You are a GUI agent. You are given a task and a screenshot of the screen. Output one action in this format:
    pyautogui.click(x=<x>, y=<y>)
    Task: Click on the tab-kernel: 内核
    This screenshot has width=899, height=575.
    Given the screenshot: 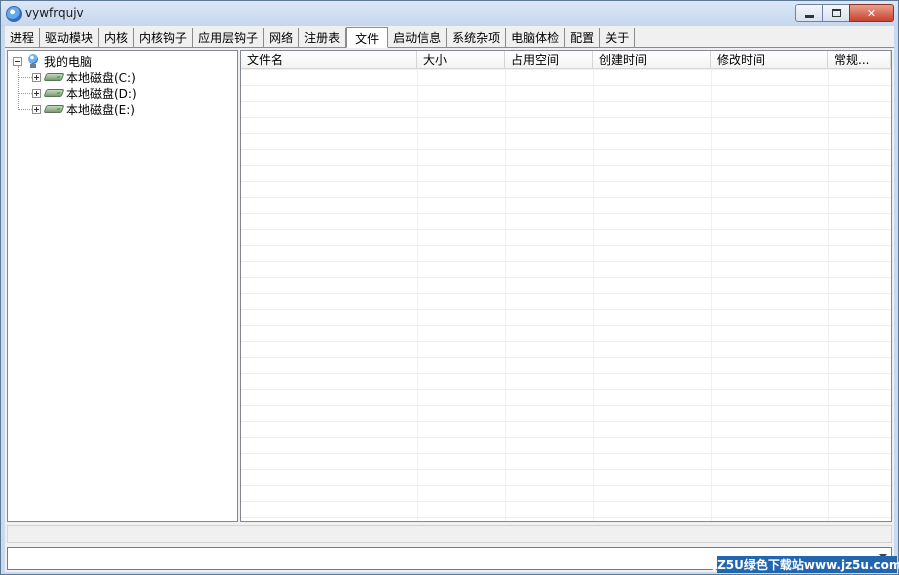 What is the action you would take?
    pyautogui.click(x=117, y=37)
    